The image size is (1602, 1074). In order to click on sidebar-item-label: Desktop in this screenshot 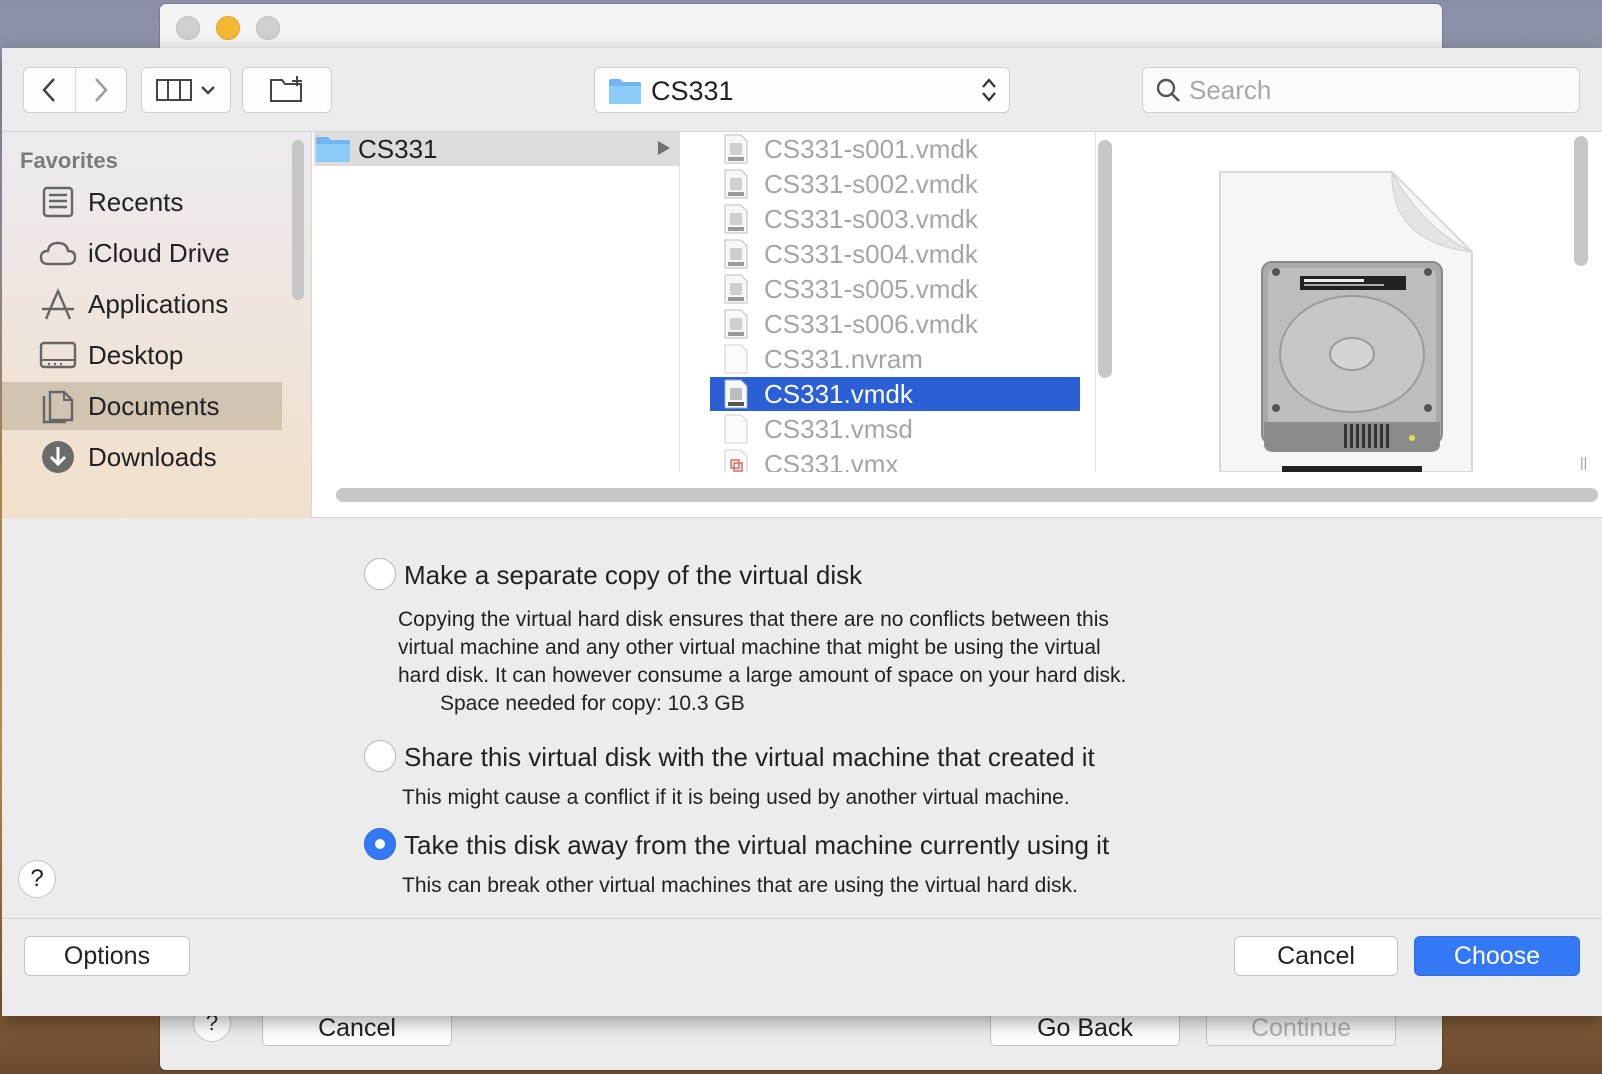, I will do `click(136, 354)`.